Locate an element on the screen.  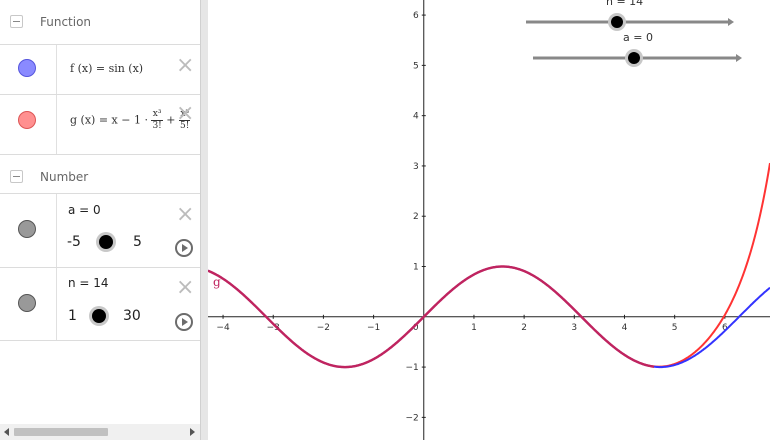
formula-g: g (x) = x − 1 · x³ 3! + x⁵ 5! is located at coordinates (130, 120).